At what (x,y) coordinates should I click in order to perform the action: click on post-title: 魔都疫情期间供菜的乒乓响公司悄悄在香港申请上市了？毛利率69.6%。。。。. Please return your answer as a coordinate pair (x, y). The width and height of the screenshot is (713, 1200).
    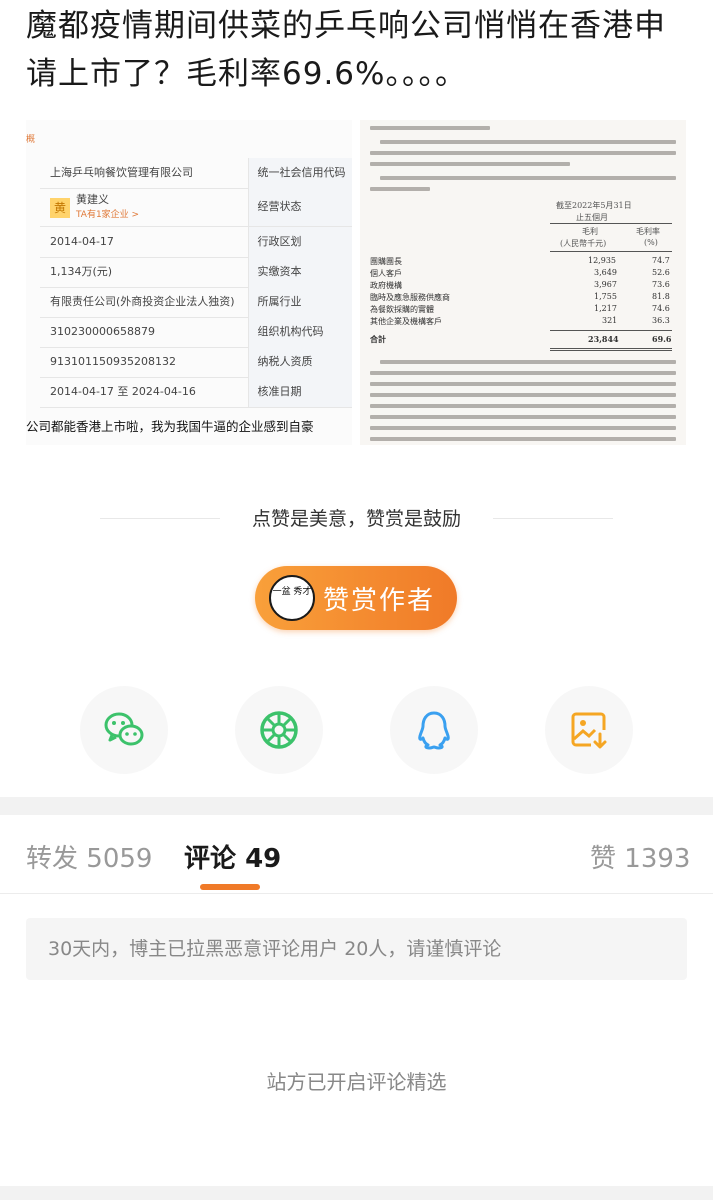
    Looking at the image, I should click on (346, 50).